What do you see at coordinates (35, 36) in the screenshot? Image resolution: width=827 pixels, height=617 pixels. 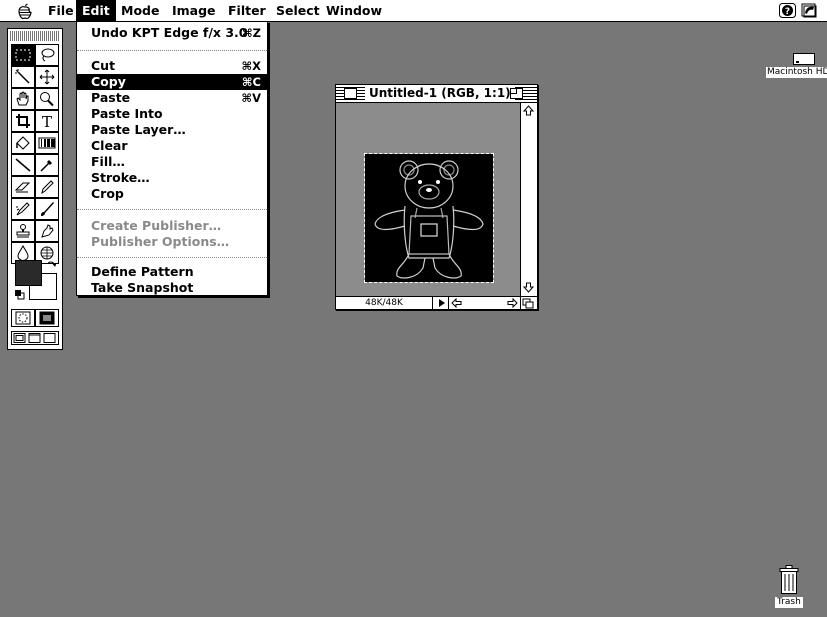 I see `palette-drag-bar` at bounding box center [35, 36].